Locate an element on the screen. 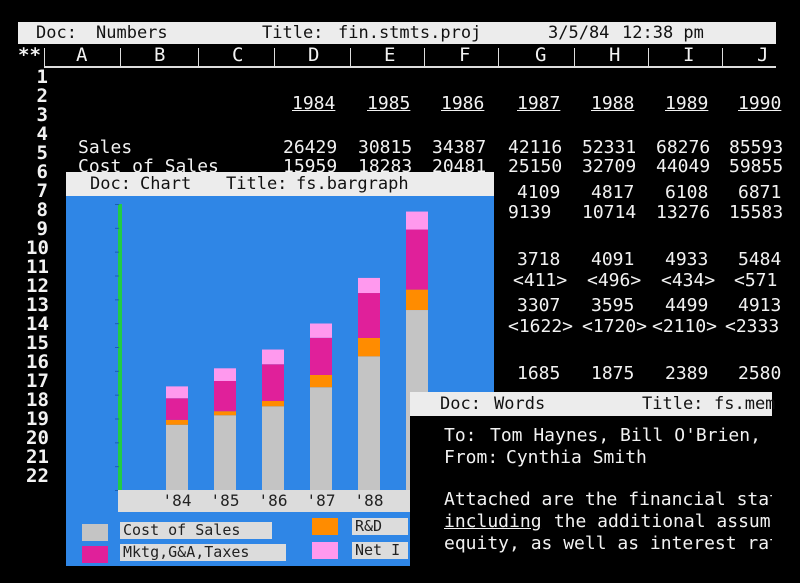  table-cell: 10714 is located at coordinates (609, 213).